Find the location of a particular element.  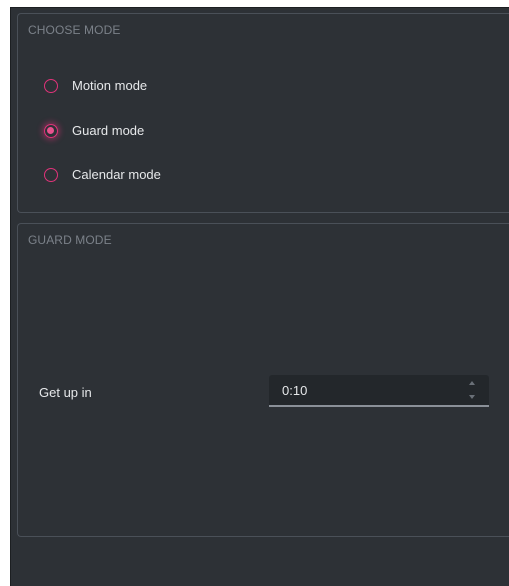

radio-label-motion: Motion mode is located at coordinates (110, 85).